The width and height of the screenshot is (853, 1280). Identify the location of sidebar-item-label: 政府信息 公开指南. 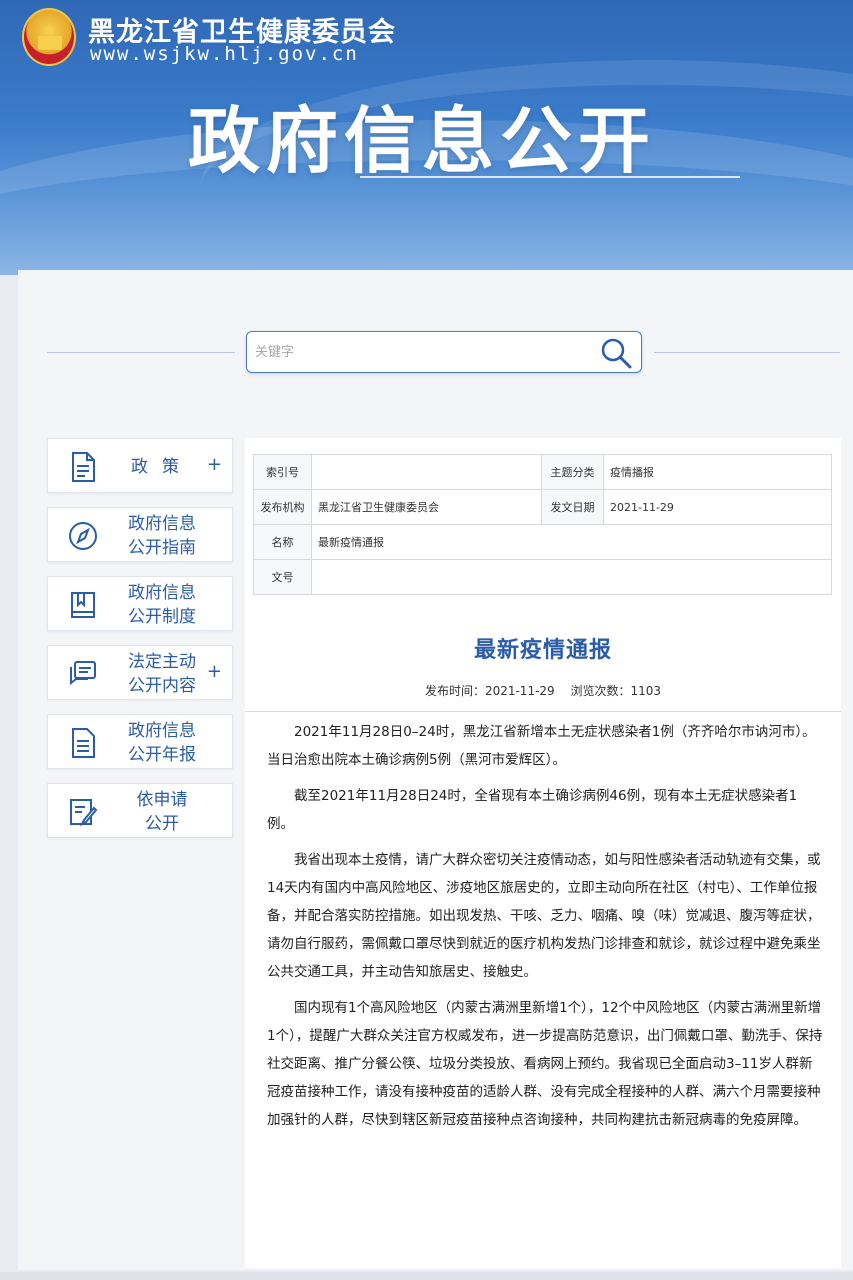
(162, 536).